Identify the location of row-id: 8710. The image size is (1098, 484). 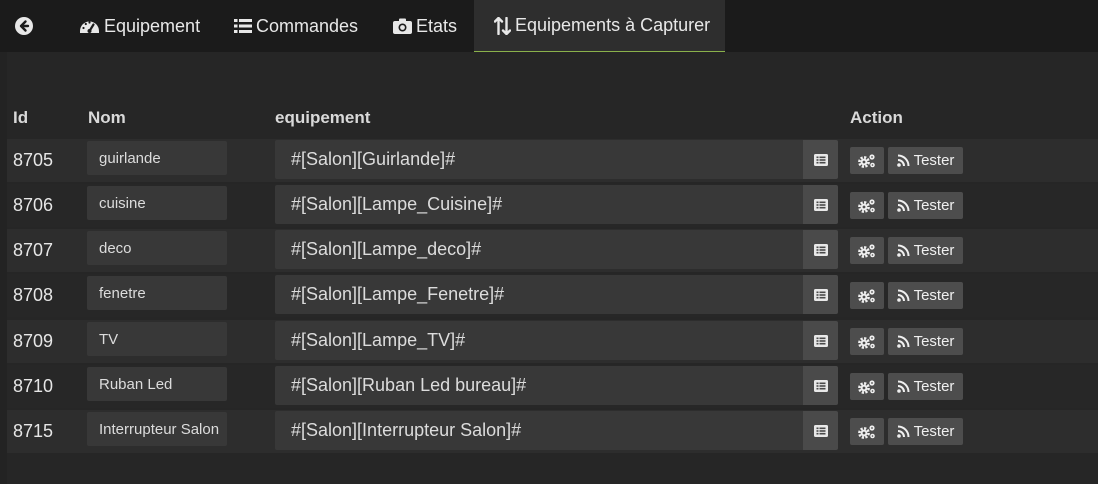
(33, 386).